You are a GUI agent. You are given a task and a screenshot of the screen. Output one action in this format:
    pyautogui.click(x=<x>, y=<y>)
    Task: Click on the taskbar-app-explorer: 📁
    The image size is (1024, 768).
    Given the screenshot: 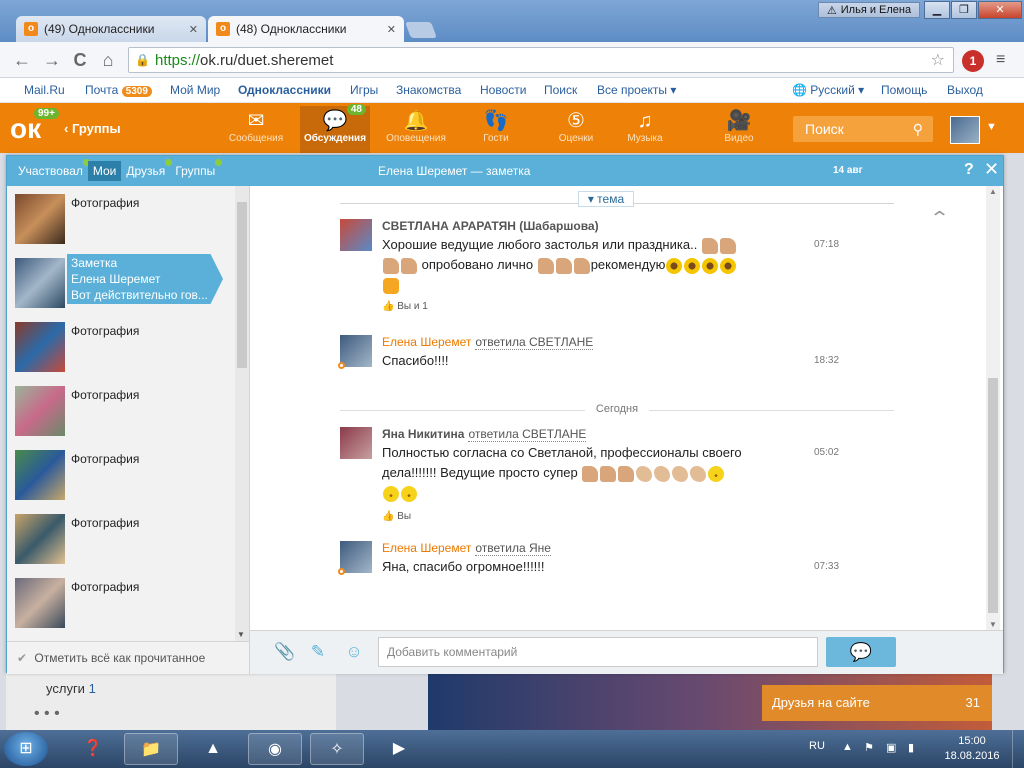 What is the action you would take?
    pyautogui.click(x=151, y=749)
    